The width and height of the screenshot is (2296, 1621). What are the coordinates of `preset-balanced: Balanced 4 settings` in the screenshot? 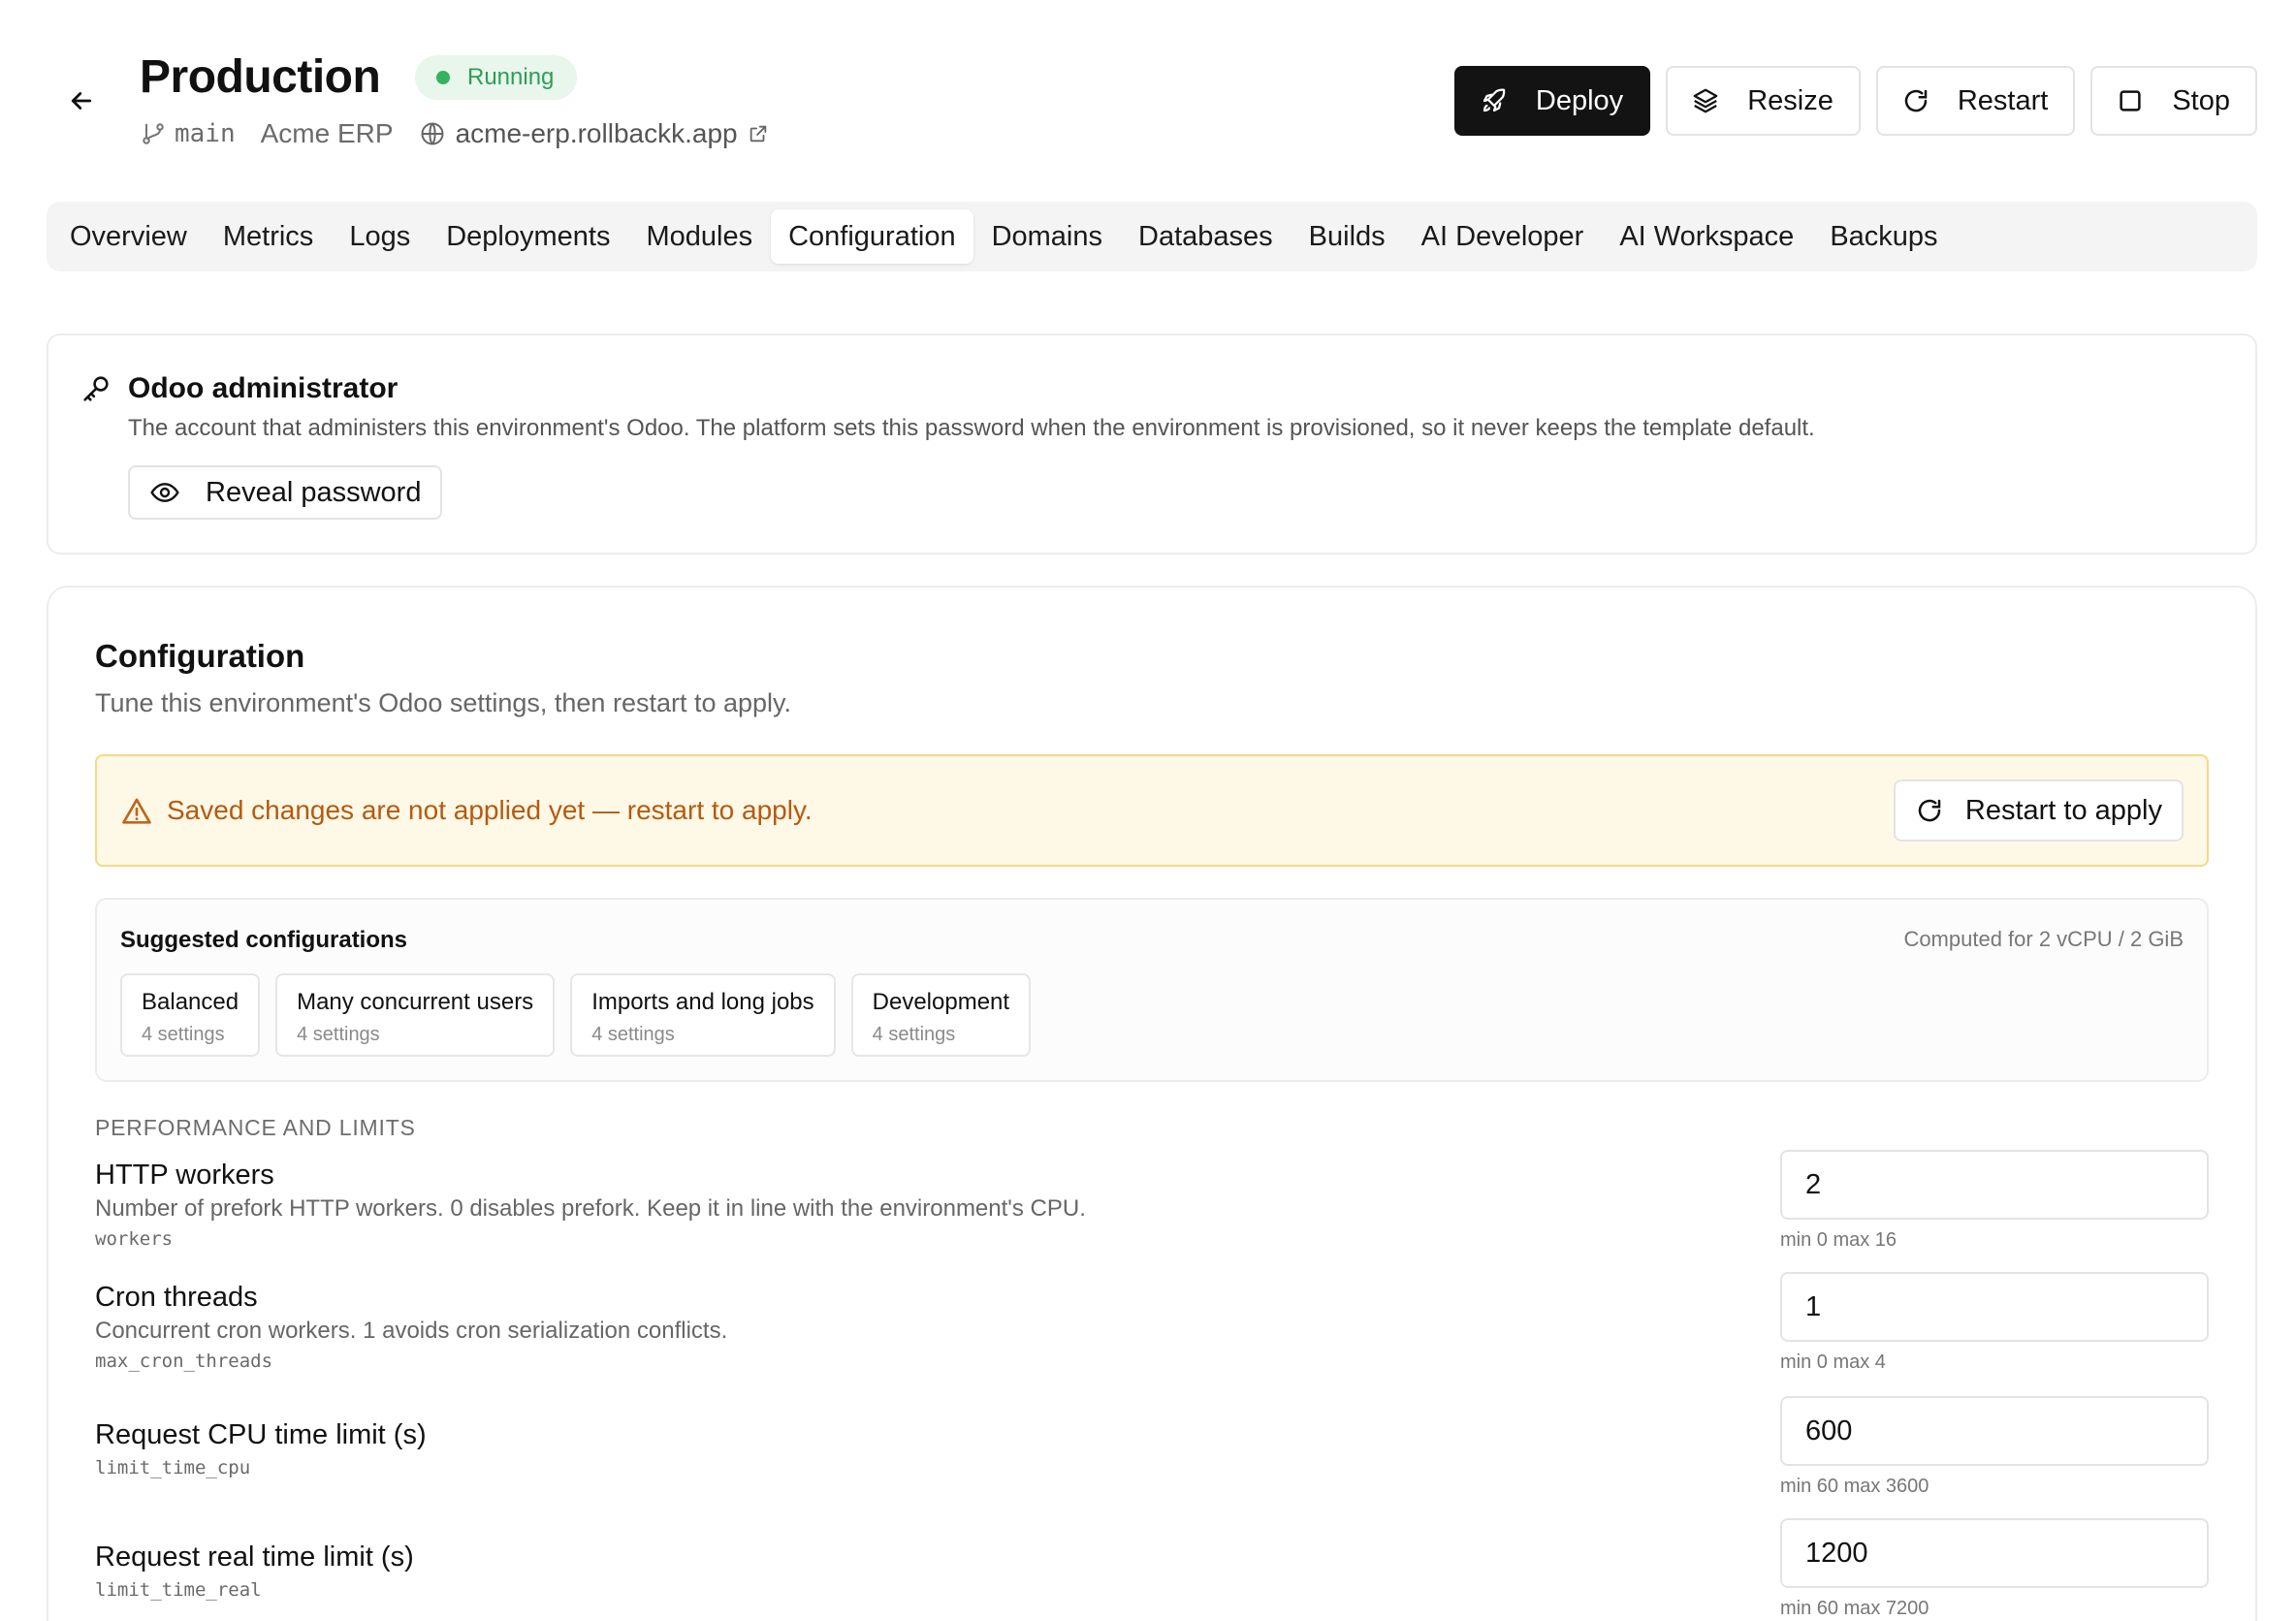 It's located at (190, 1015).